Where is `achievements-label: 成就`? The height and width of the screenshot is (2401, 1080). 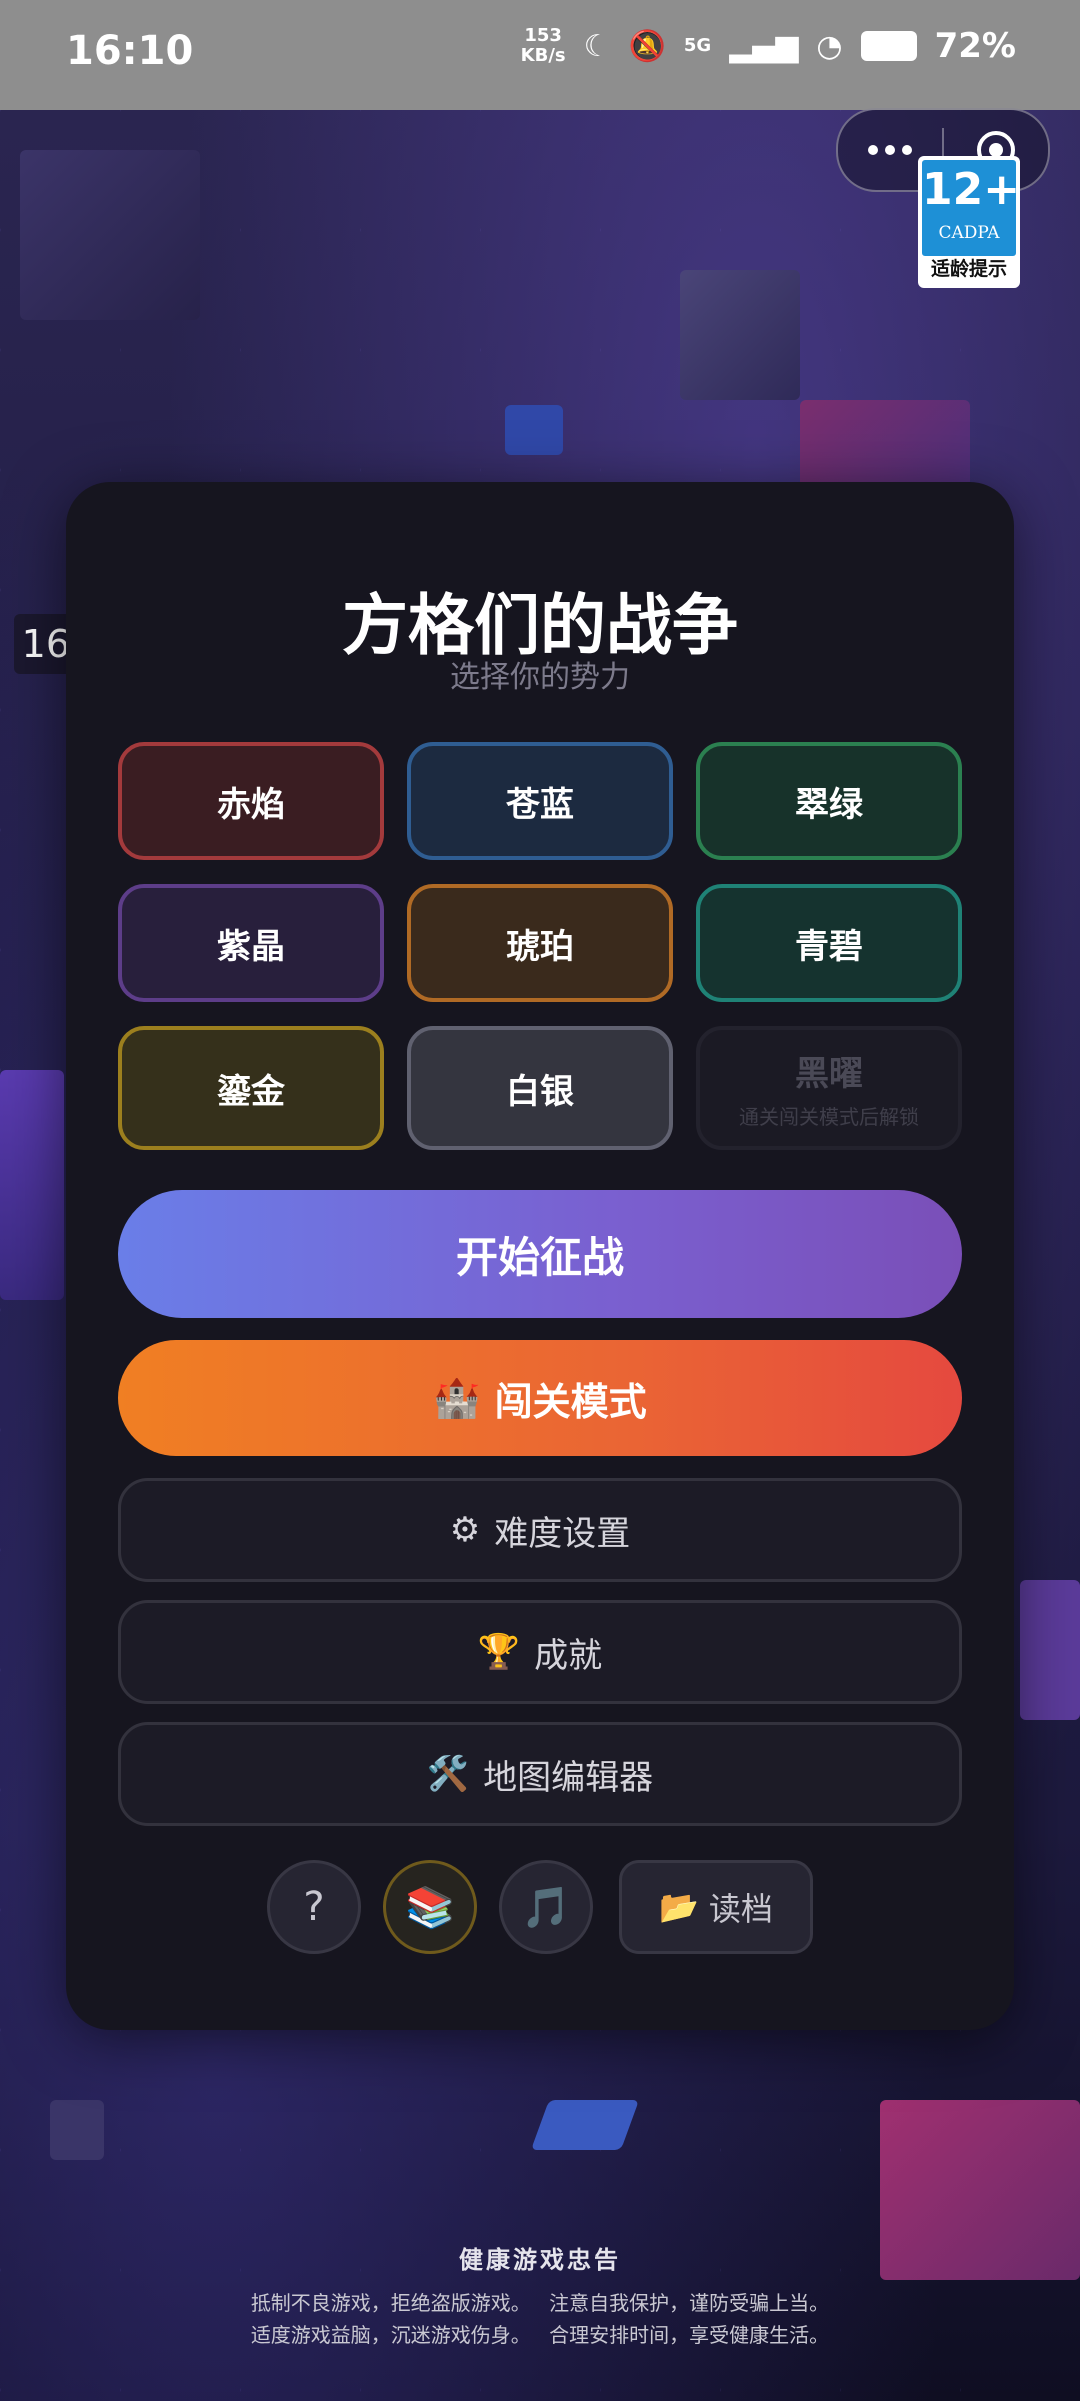 achievements-label: 成就 is located at coordinates (568, 1655).